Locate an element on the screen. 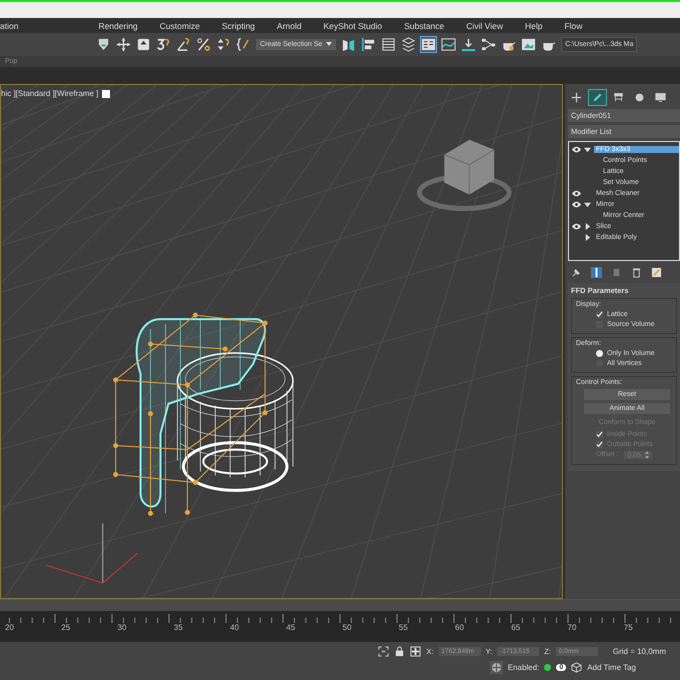 This screenshot has width=680, height=680. align-icon is located at coordinates (368, 44).